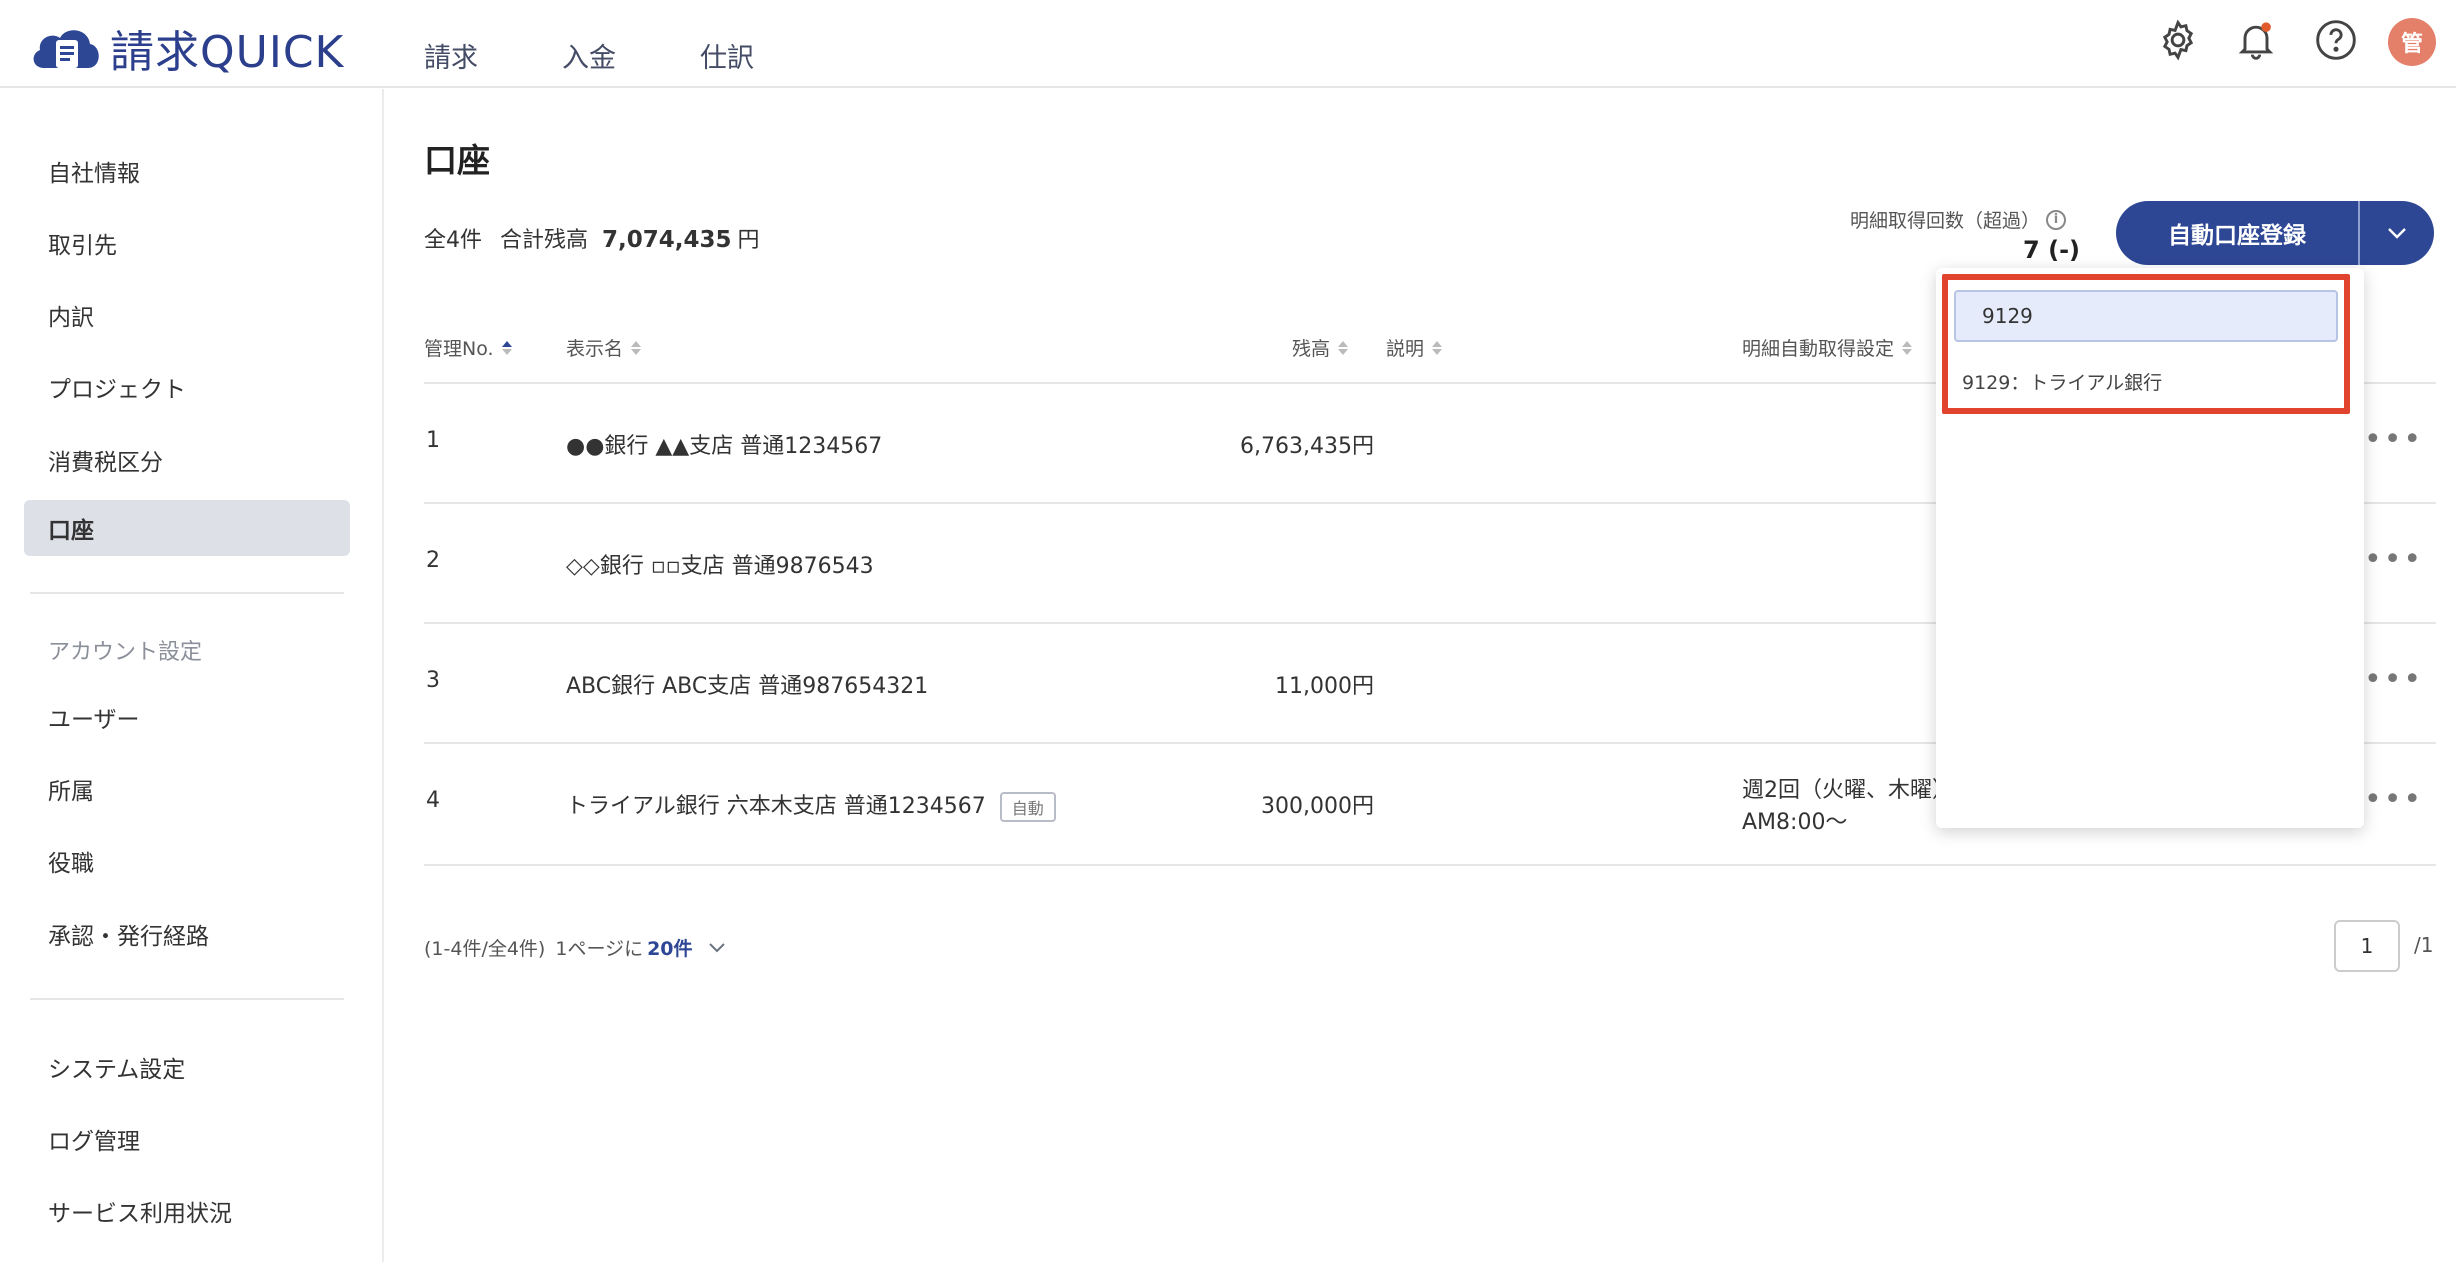  I want to click on cell-auto-schedule: 週2回（火曜、木曜）, so click(1848, 790).